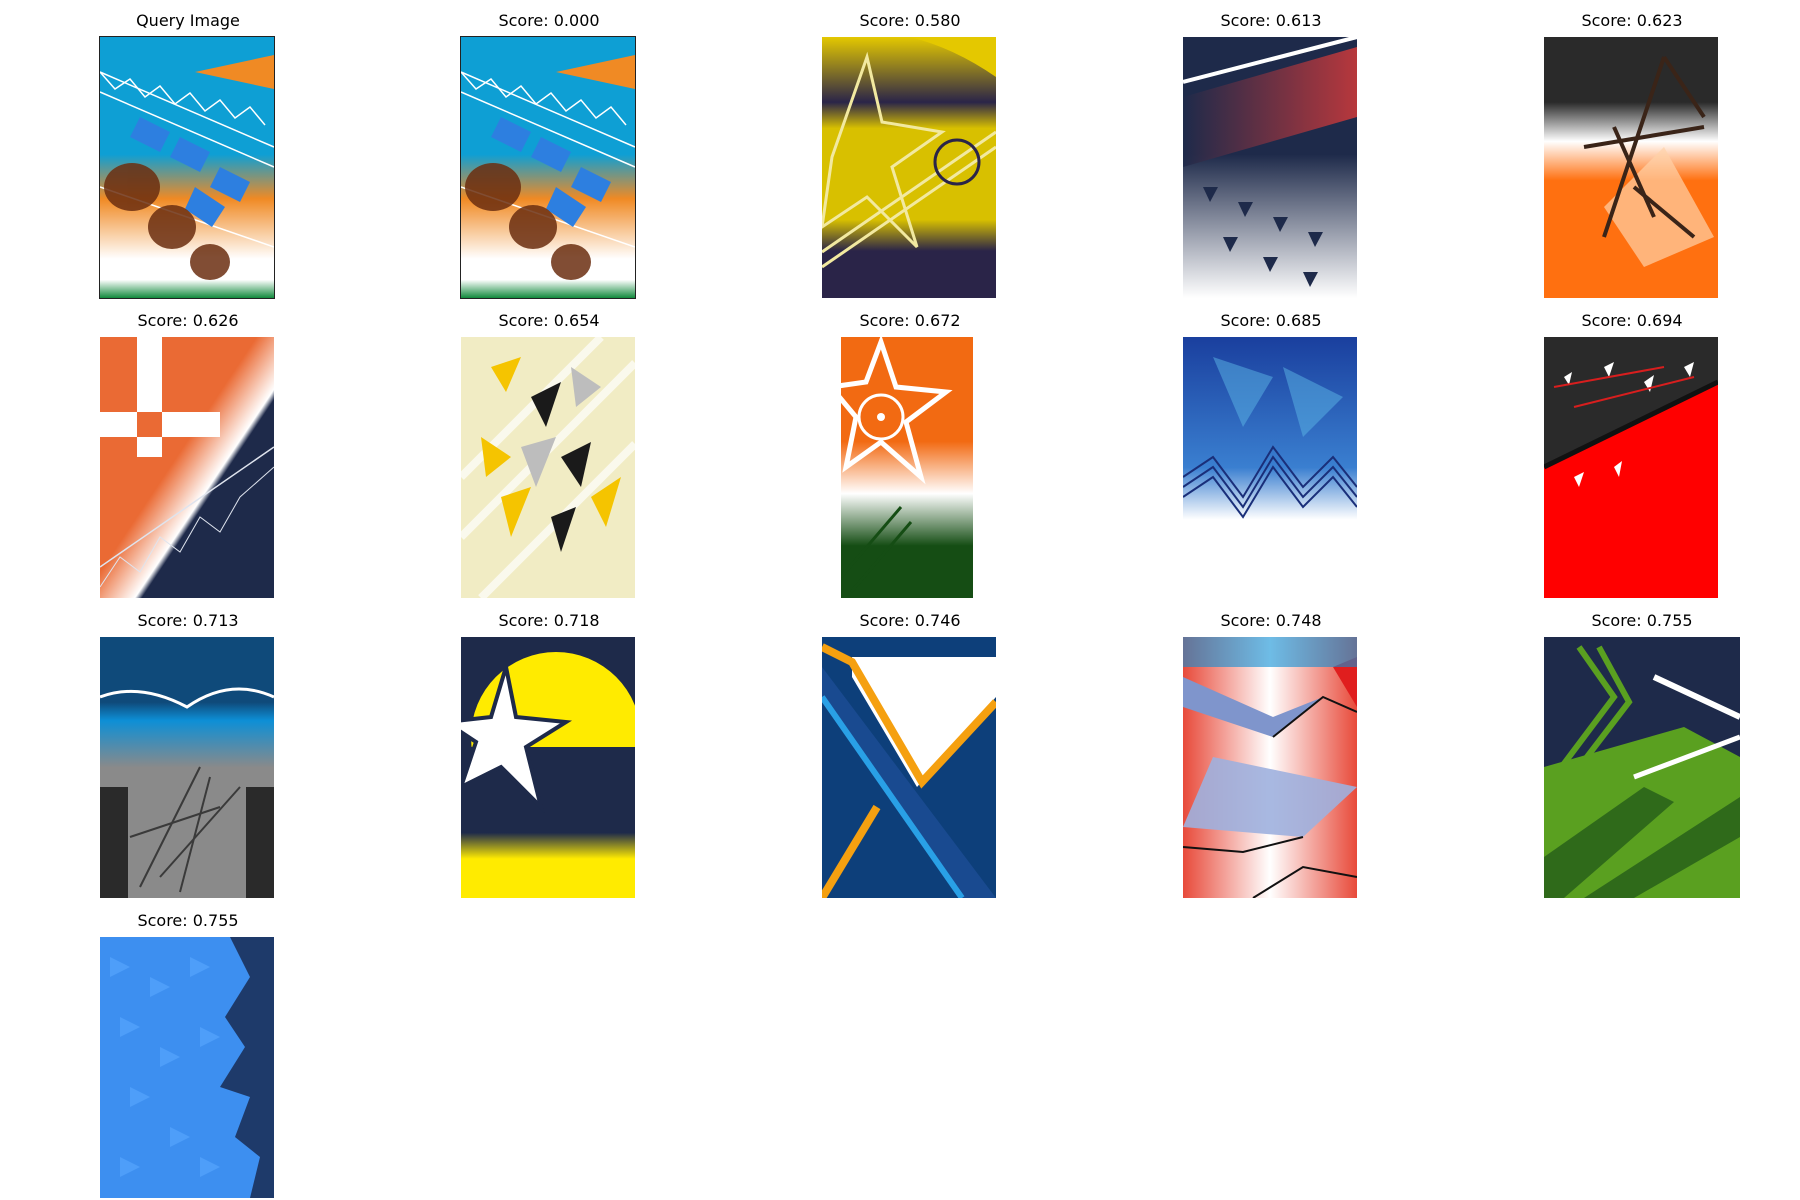 This screenshot has width=1800, height=1200. Describe the element at coordinates (1270, 467) in the screenshot. I see `result-image-blue-polygon-chevrons` at that location.